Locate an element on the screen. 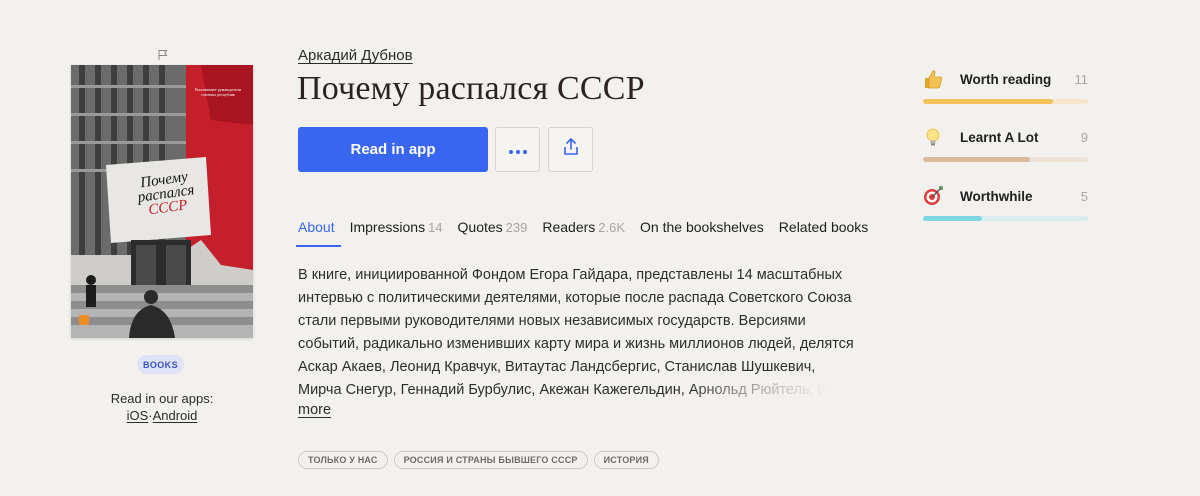 This screenshot has height=496, width=1200. tab-label: On the bookshelves is located at coordinates (702, 227).